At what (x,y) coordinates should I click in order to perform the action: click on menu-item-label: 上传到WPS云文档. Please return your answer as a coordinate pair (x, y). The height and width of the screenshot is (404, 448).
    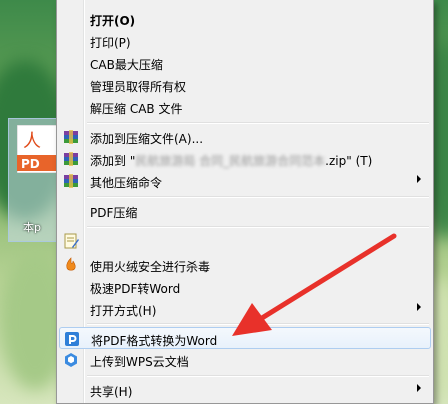
    Looking at the image, I should click on (139, 362).